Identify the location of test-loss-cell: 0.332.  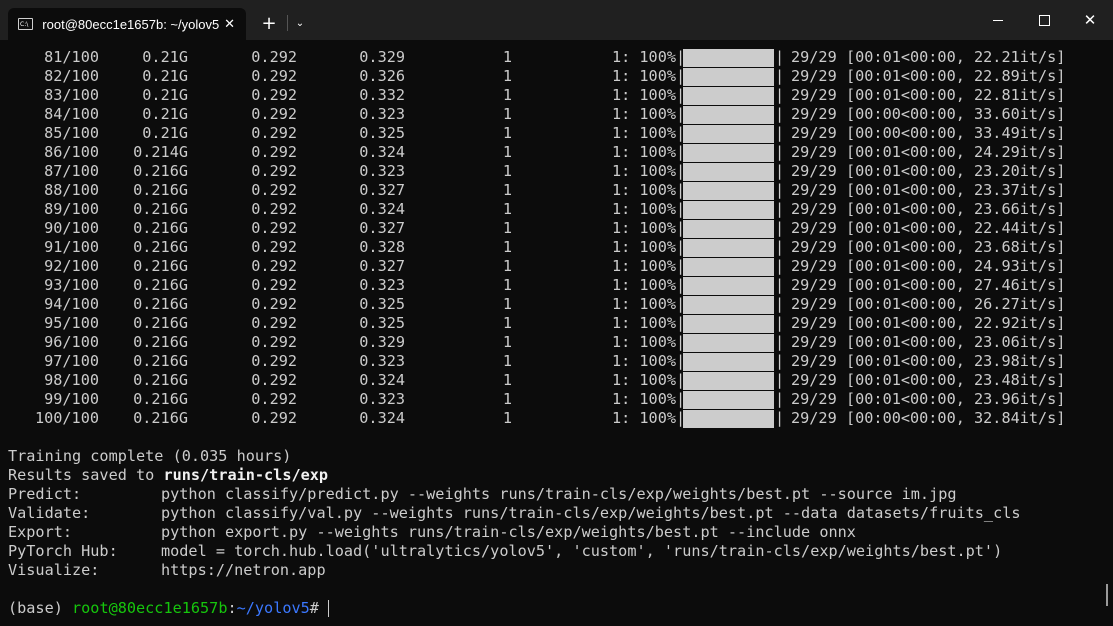
(382, 95).